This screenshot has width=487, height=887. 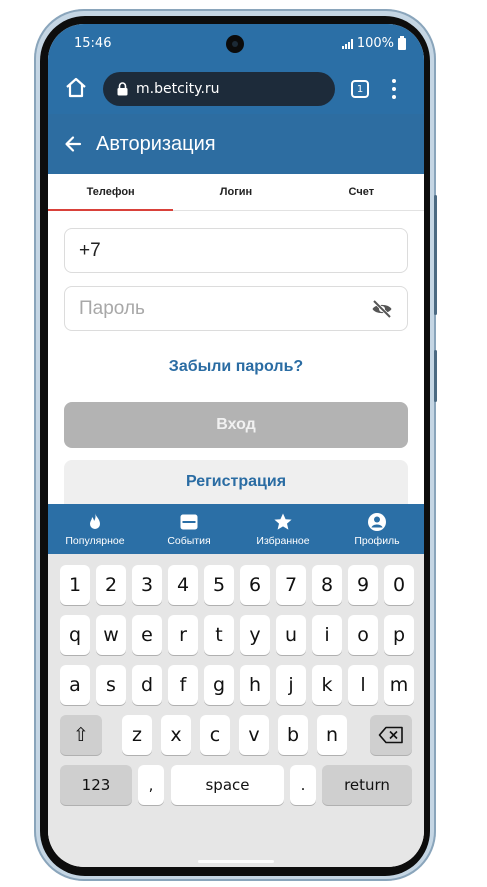 I want to click on more-menu-icon, so click(x=394, y=89).